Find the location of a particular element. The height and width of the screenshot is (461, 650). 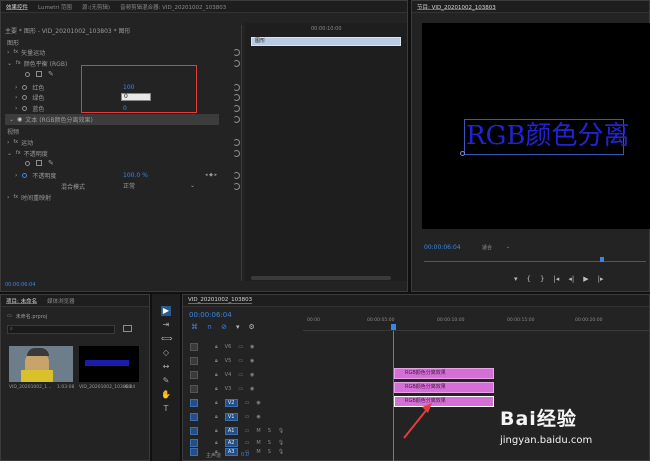

marker-icon: ▾ is located at coordinates (516, 279).